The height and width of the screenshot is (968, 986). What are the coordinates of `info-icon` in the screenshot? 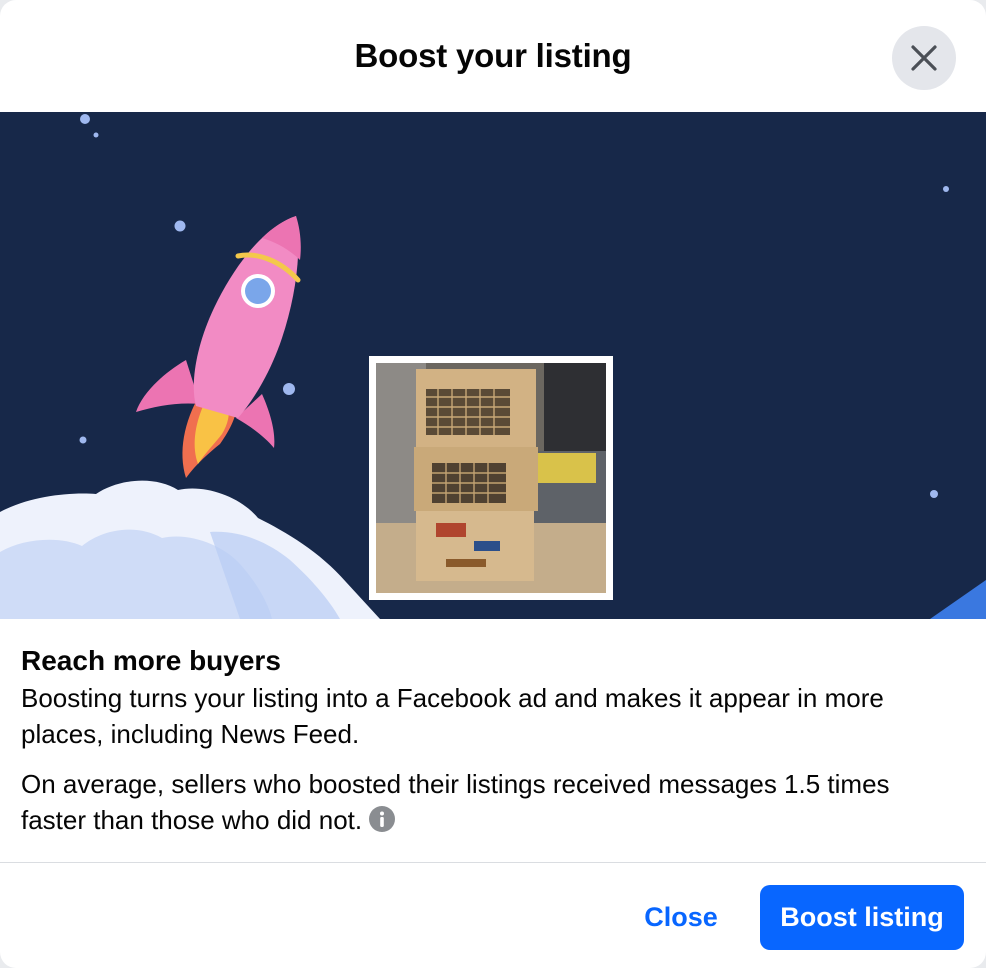 It's located at (382, 819).